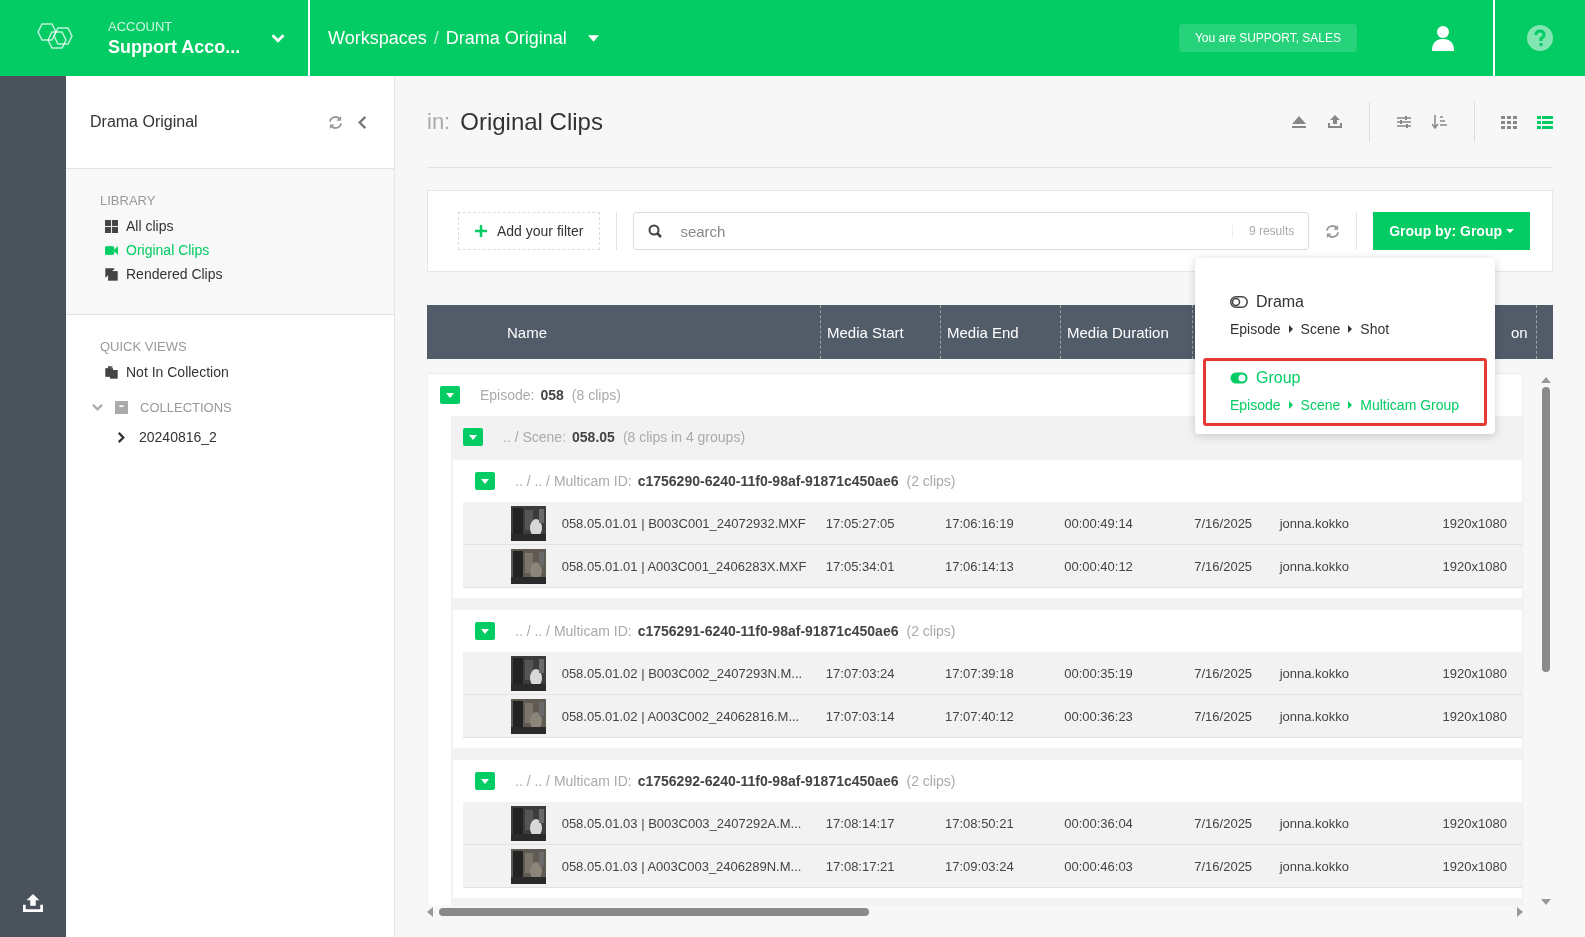 The width and height of the screenshot is (1585, 937). What do you see at coordinates (552, 395) in the screenshot?
I see `group-value: 058` at bounding box center [552, 395].